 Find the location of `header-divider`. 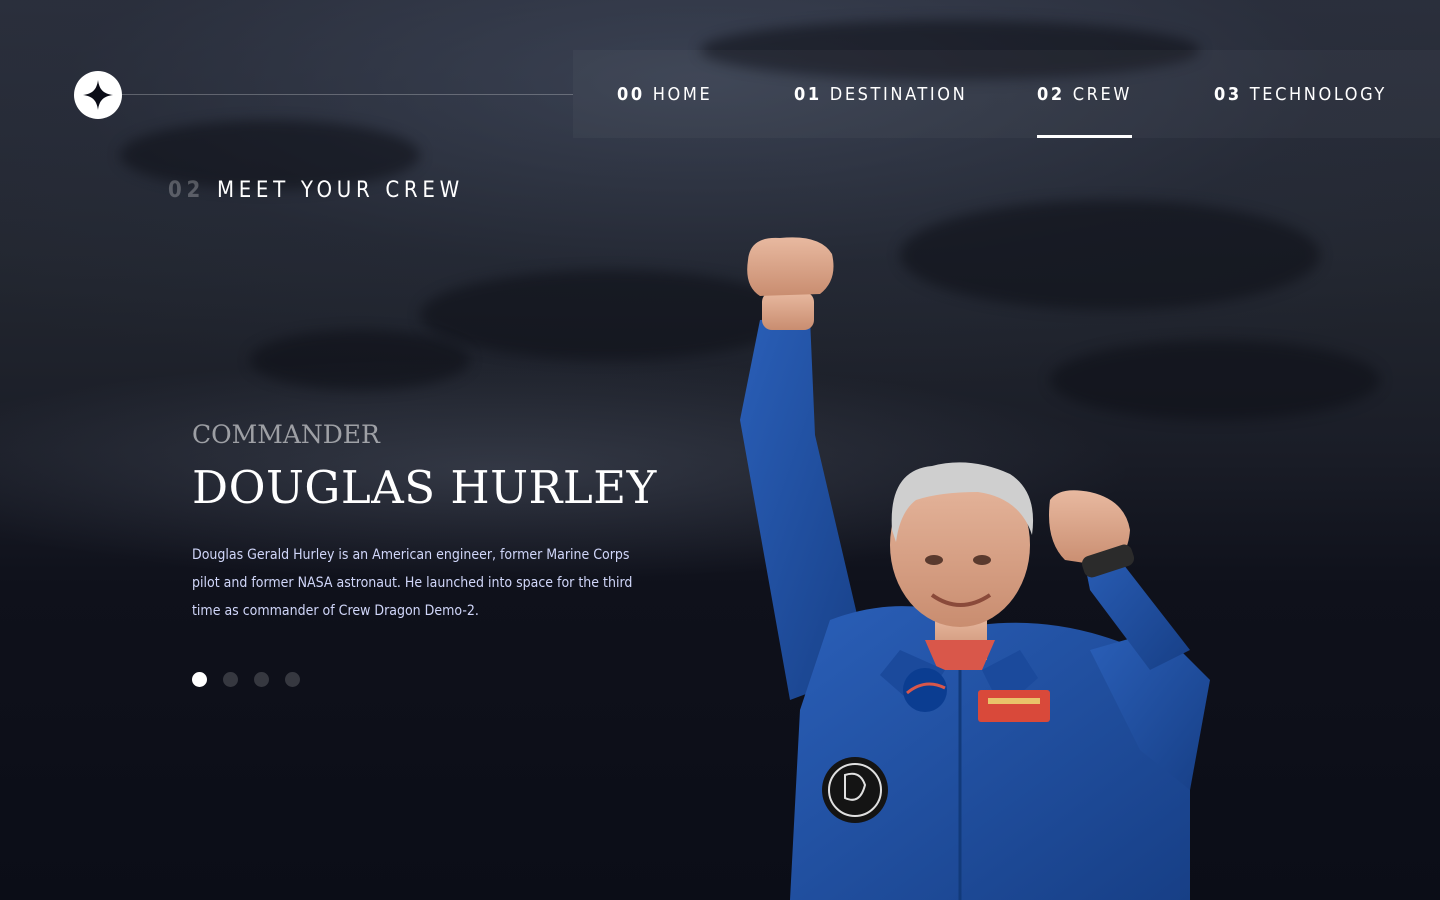

header-divider is located at coordinates (347, 94).